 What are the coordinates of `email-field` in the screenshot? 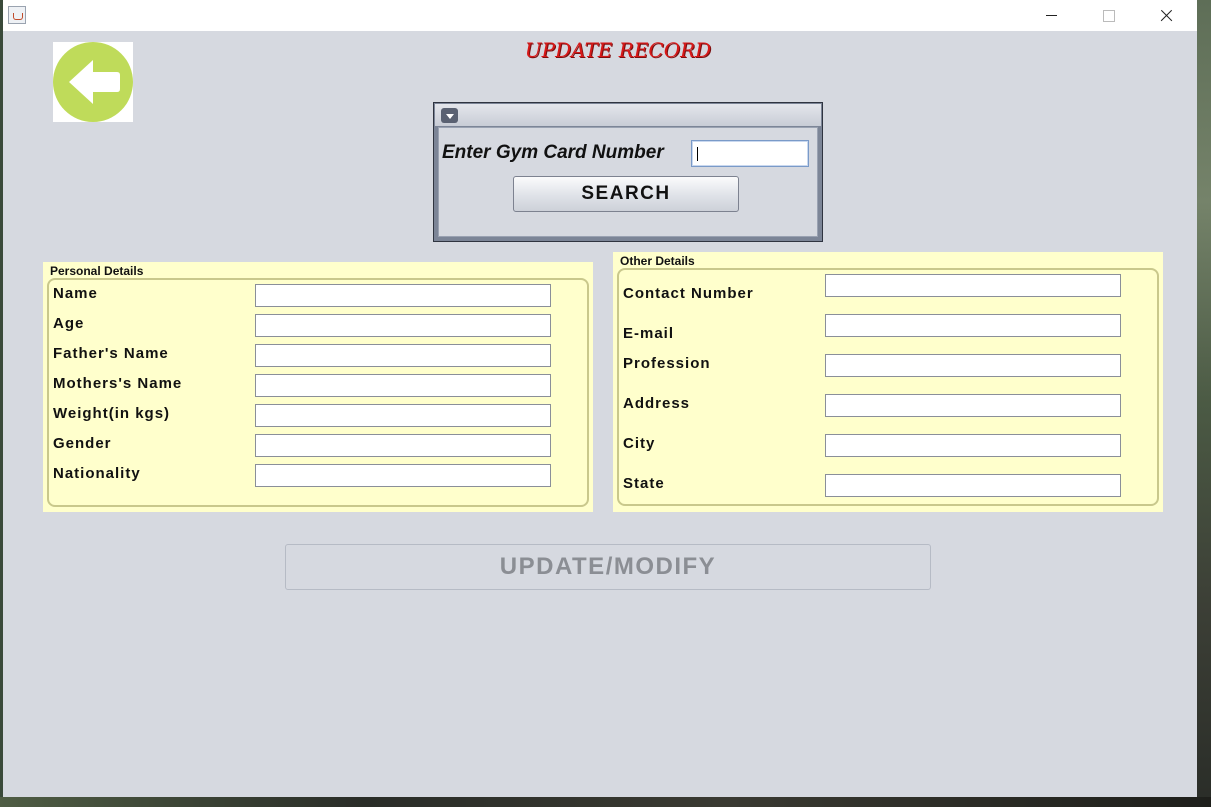 It's located at (973, 325).